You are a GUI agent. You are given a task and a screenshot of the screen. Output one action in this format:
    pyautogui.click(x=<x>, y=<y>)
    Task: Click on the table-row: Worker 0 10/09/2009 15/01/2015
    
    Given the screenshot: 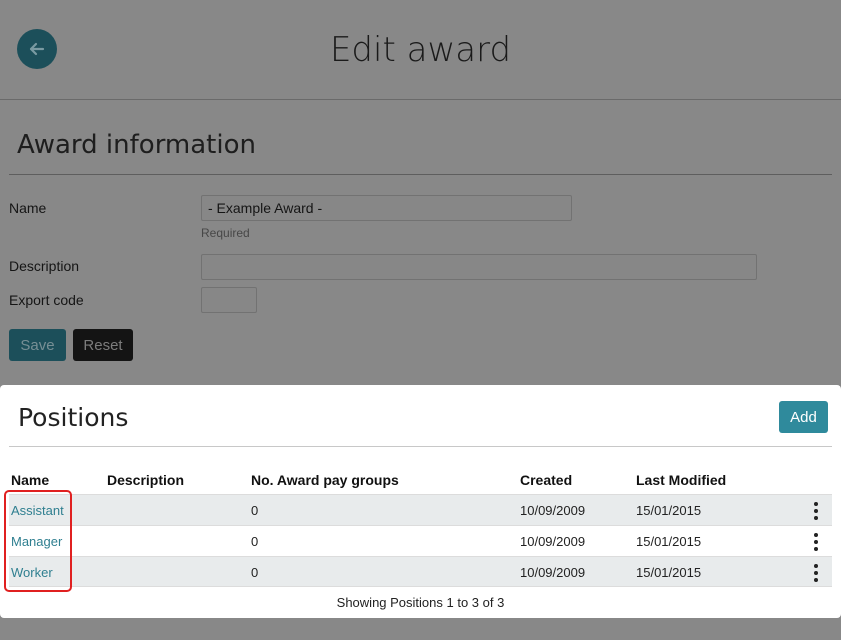 What is the action you would take?
    pyautogui.click(x=420, y=571)
    